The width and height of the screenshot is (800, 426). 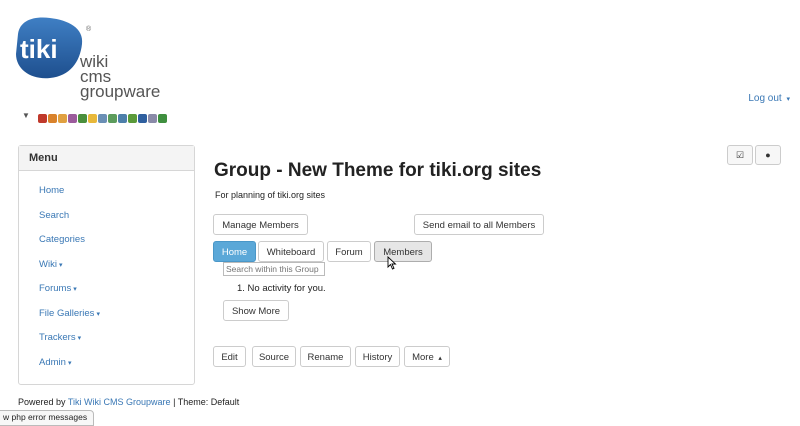 What do you see at coordinates (89, 29) in the screenshot?
I see `registered-mark: ®` at bounding box center [89, 29].